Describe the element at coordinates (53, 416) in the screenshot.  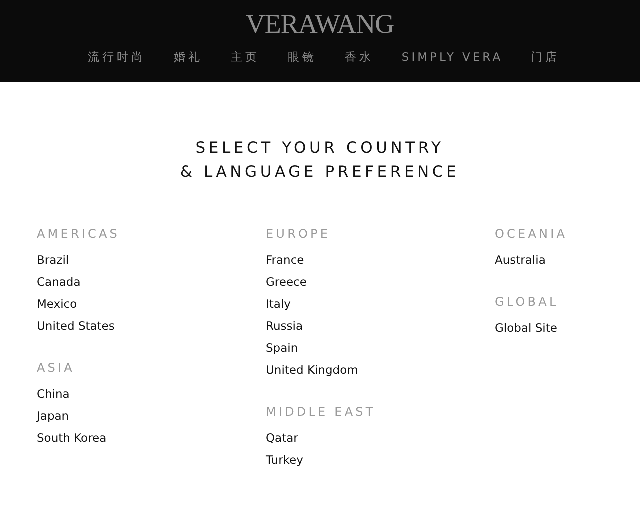
I see `country-link: Japan` at that location.